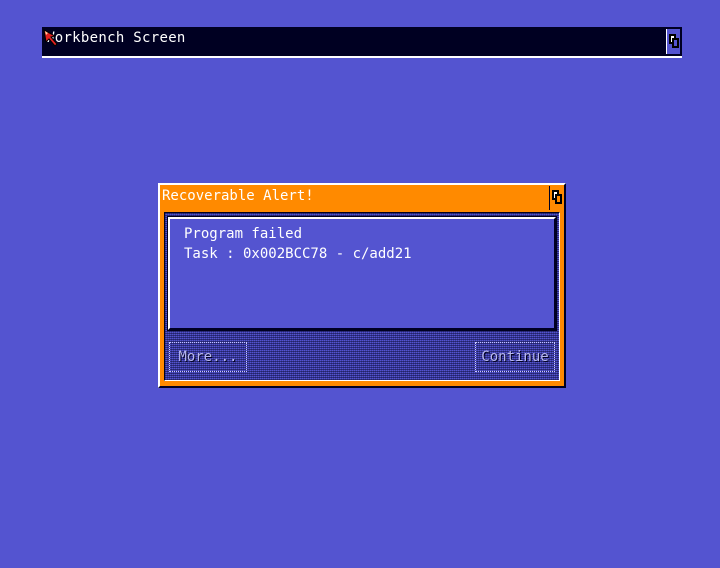  What do you see at coordinates (362, 198) in the screenshot?
I see `alert-title-bar: Recoverable Alert!` at bounding box center [362, 198].